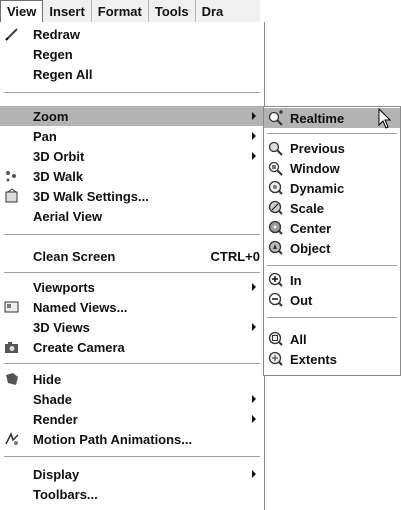 This screenshot has width=401, height=510. Describe the element at coordinates (276, 148) in the screenshot. I see `zoom-previous-icon` at that location.